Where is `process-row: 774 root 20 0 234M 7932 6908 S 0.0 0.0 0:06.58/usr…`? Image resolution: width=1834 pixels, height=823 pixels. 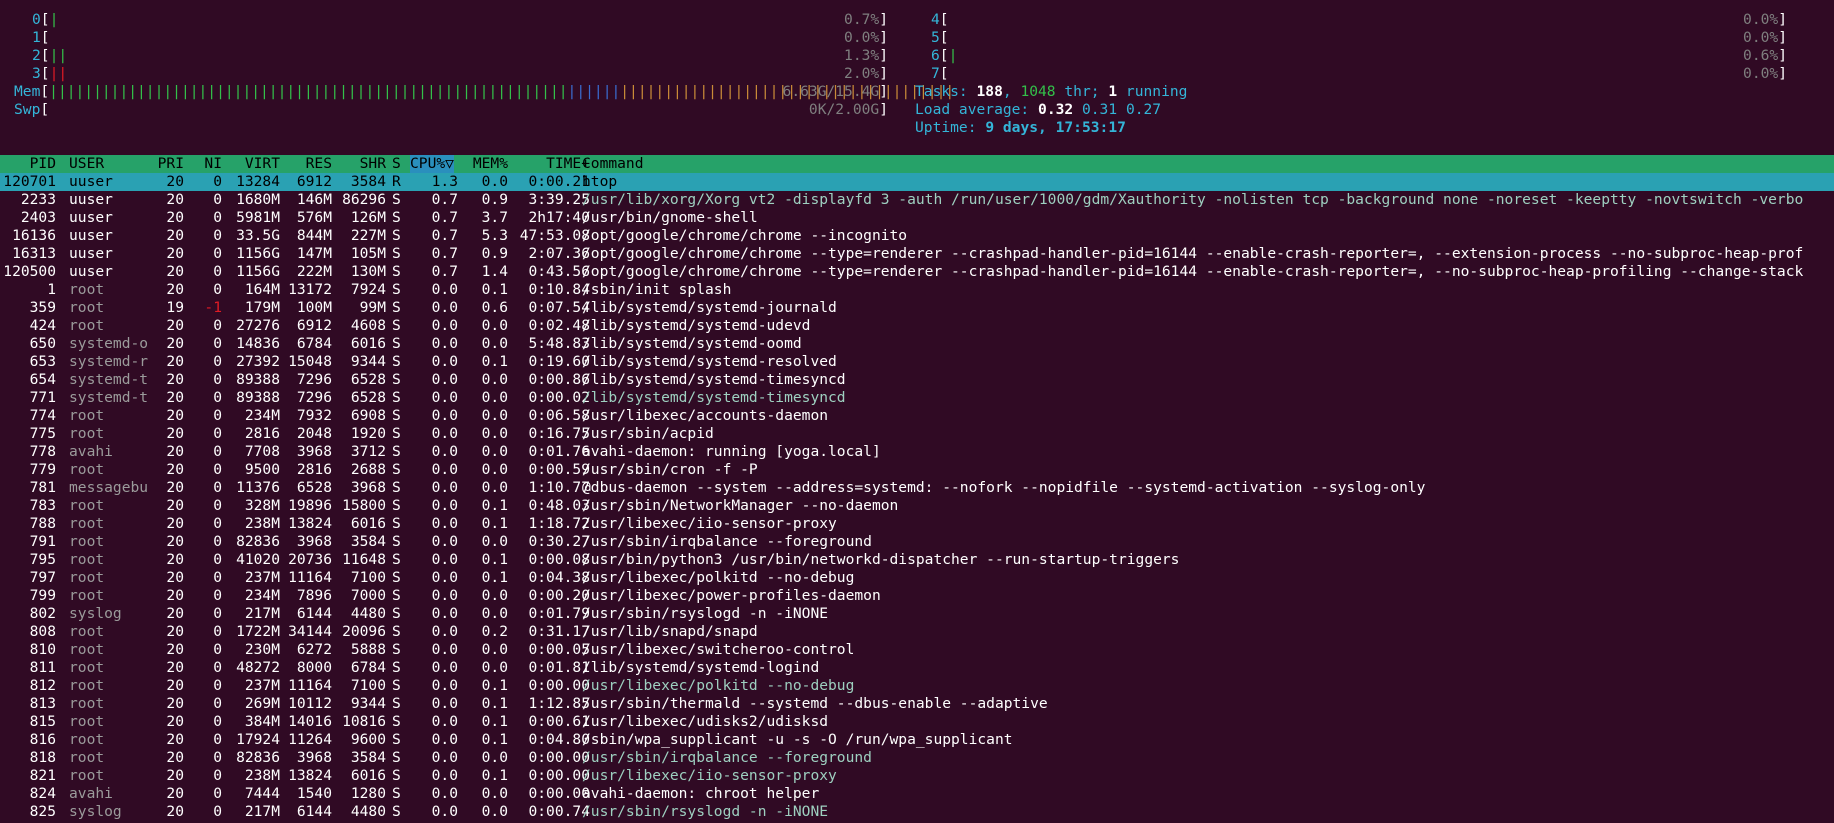
process-row: 774 root 20 0 234M 7932 6908 S 0.0 0.0 0:06.58/usr… is located at coordinates (917, 416).